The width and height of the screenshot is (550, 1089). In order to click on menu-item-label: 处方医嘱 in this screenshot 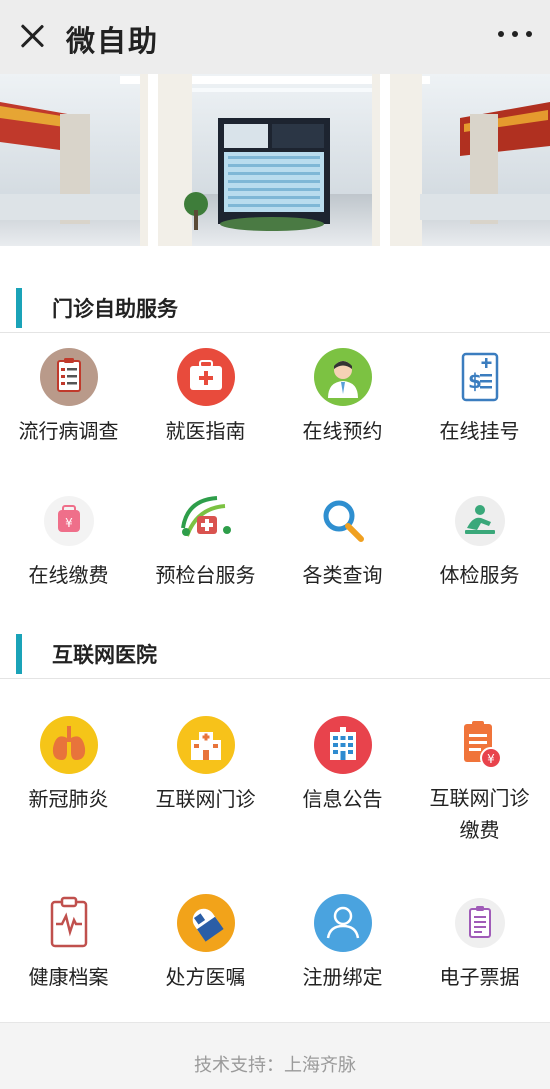, I will do `click(205, 977)`.